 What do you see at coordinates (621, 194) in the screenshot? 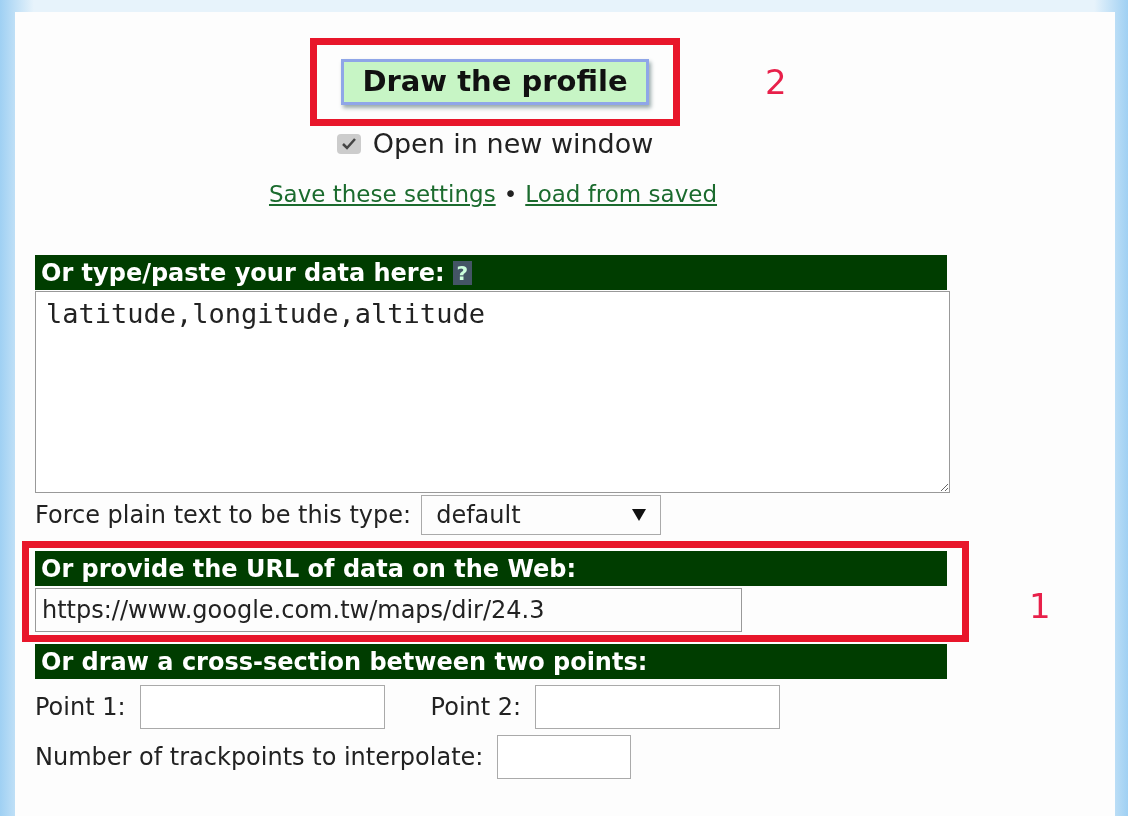
I see `settings-link: Load from saved` at bounding box center [621, 194].